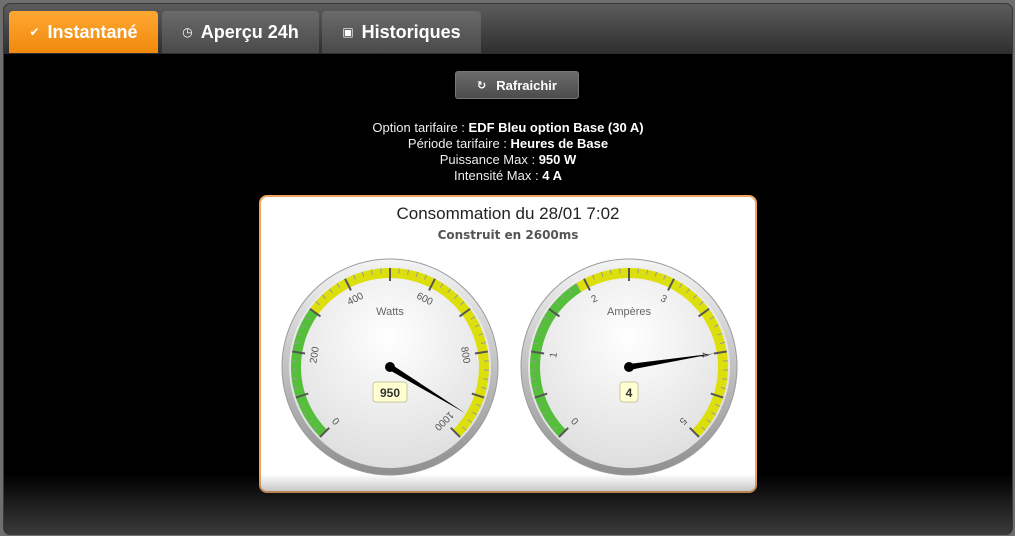  Describe the element at coordinates (557, 159) in the screenshot. I see `power-value: 950 W` at that location.